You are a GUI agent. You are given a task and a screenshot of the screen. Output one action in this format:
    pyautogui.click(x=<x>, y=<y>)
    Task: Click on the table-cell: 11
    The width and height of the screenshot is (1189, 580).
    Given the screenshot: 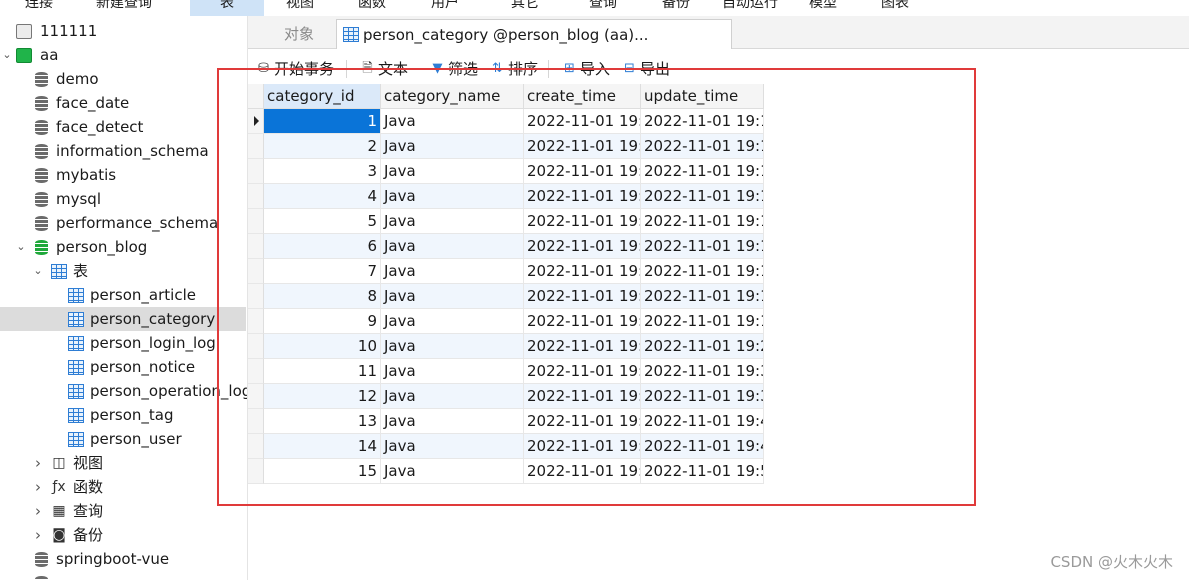 What is the action you would take?
    pyautogui.click(x=322, y=371)
    